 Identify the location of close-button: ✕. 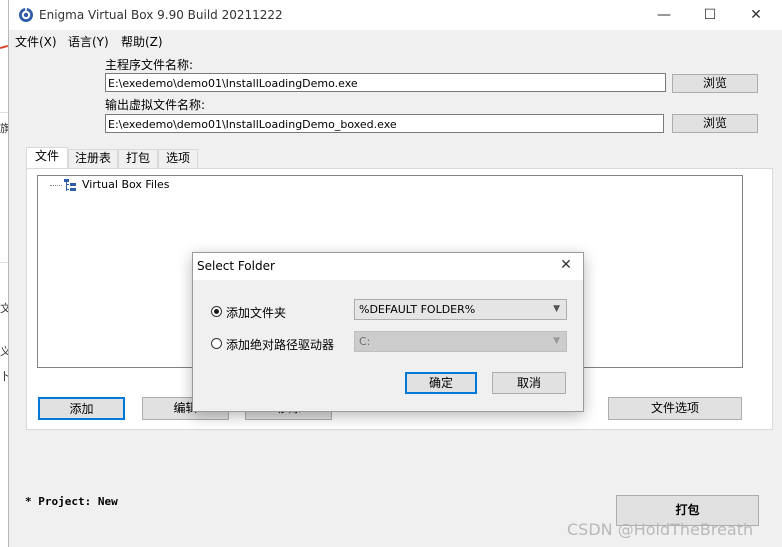
(756, 15).